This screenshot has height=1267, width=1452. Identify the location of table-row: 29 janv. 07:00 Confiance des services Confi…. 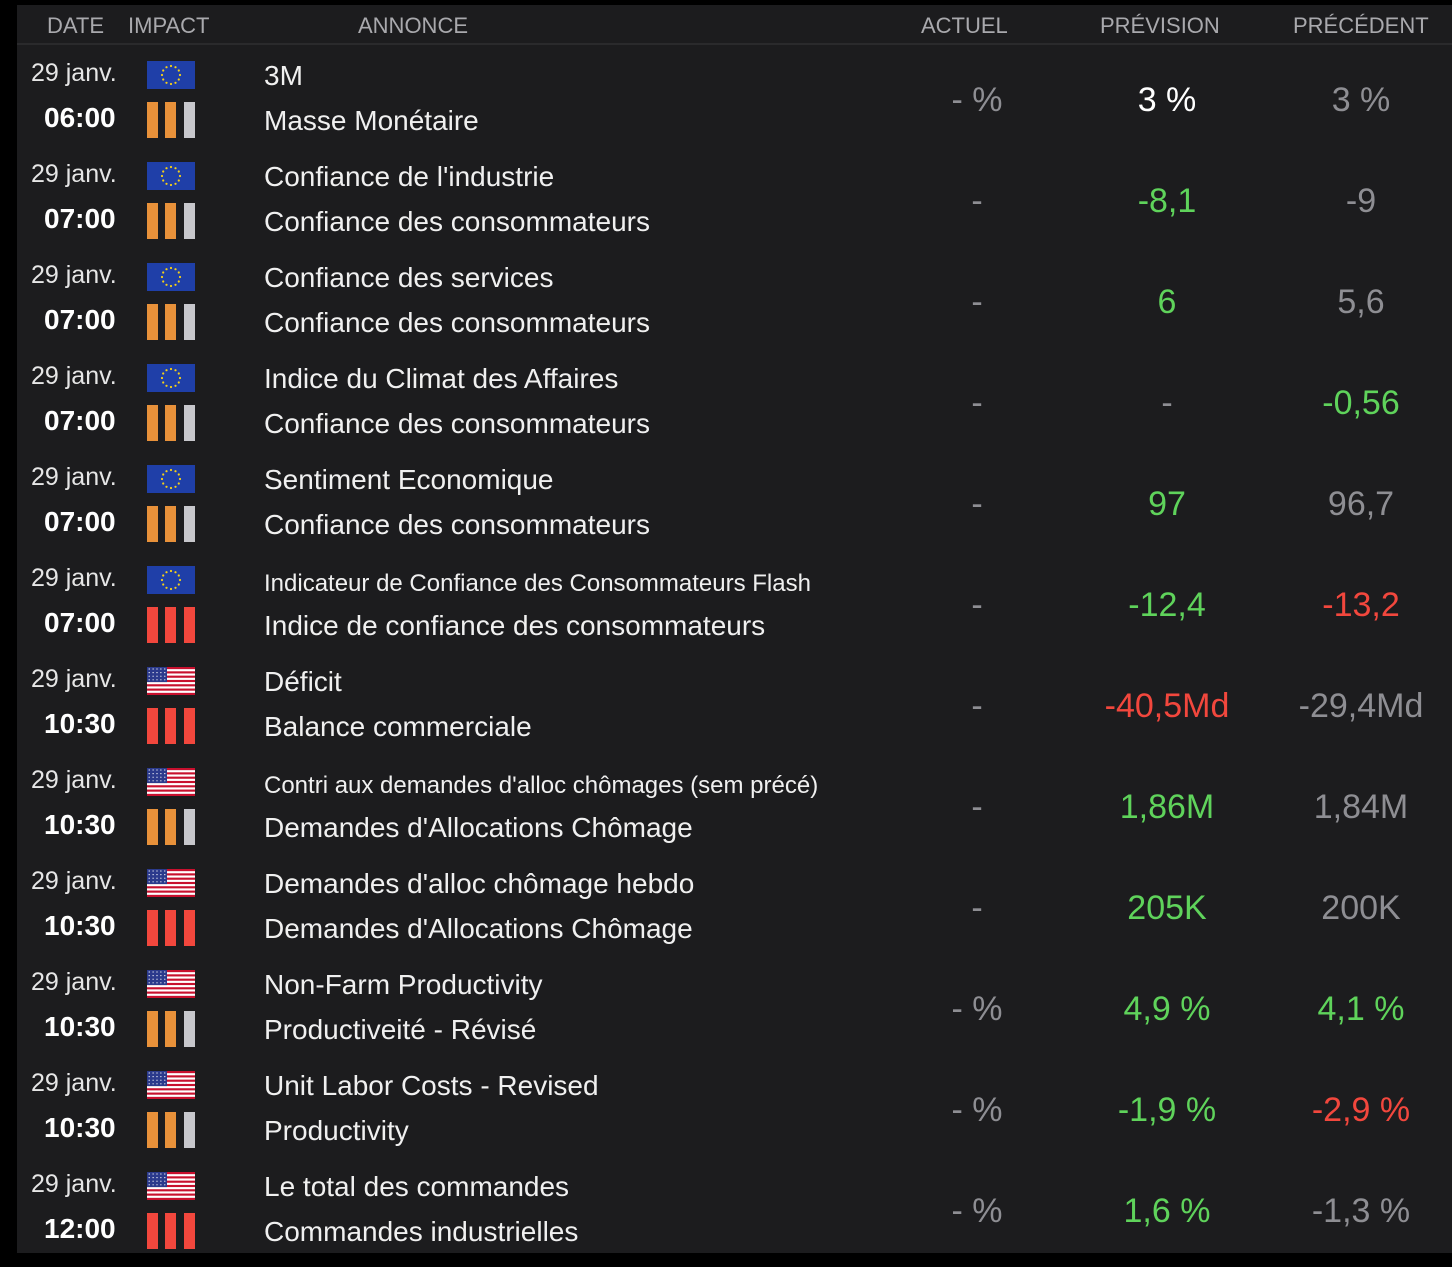
(734, 307).